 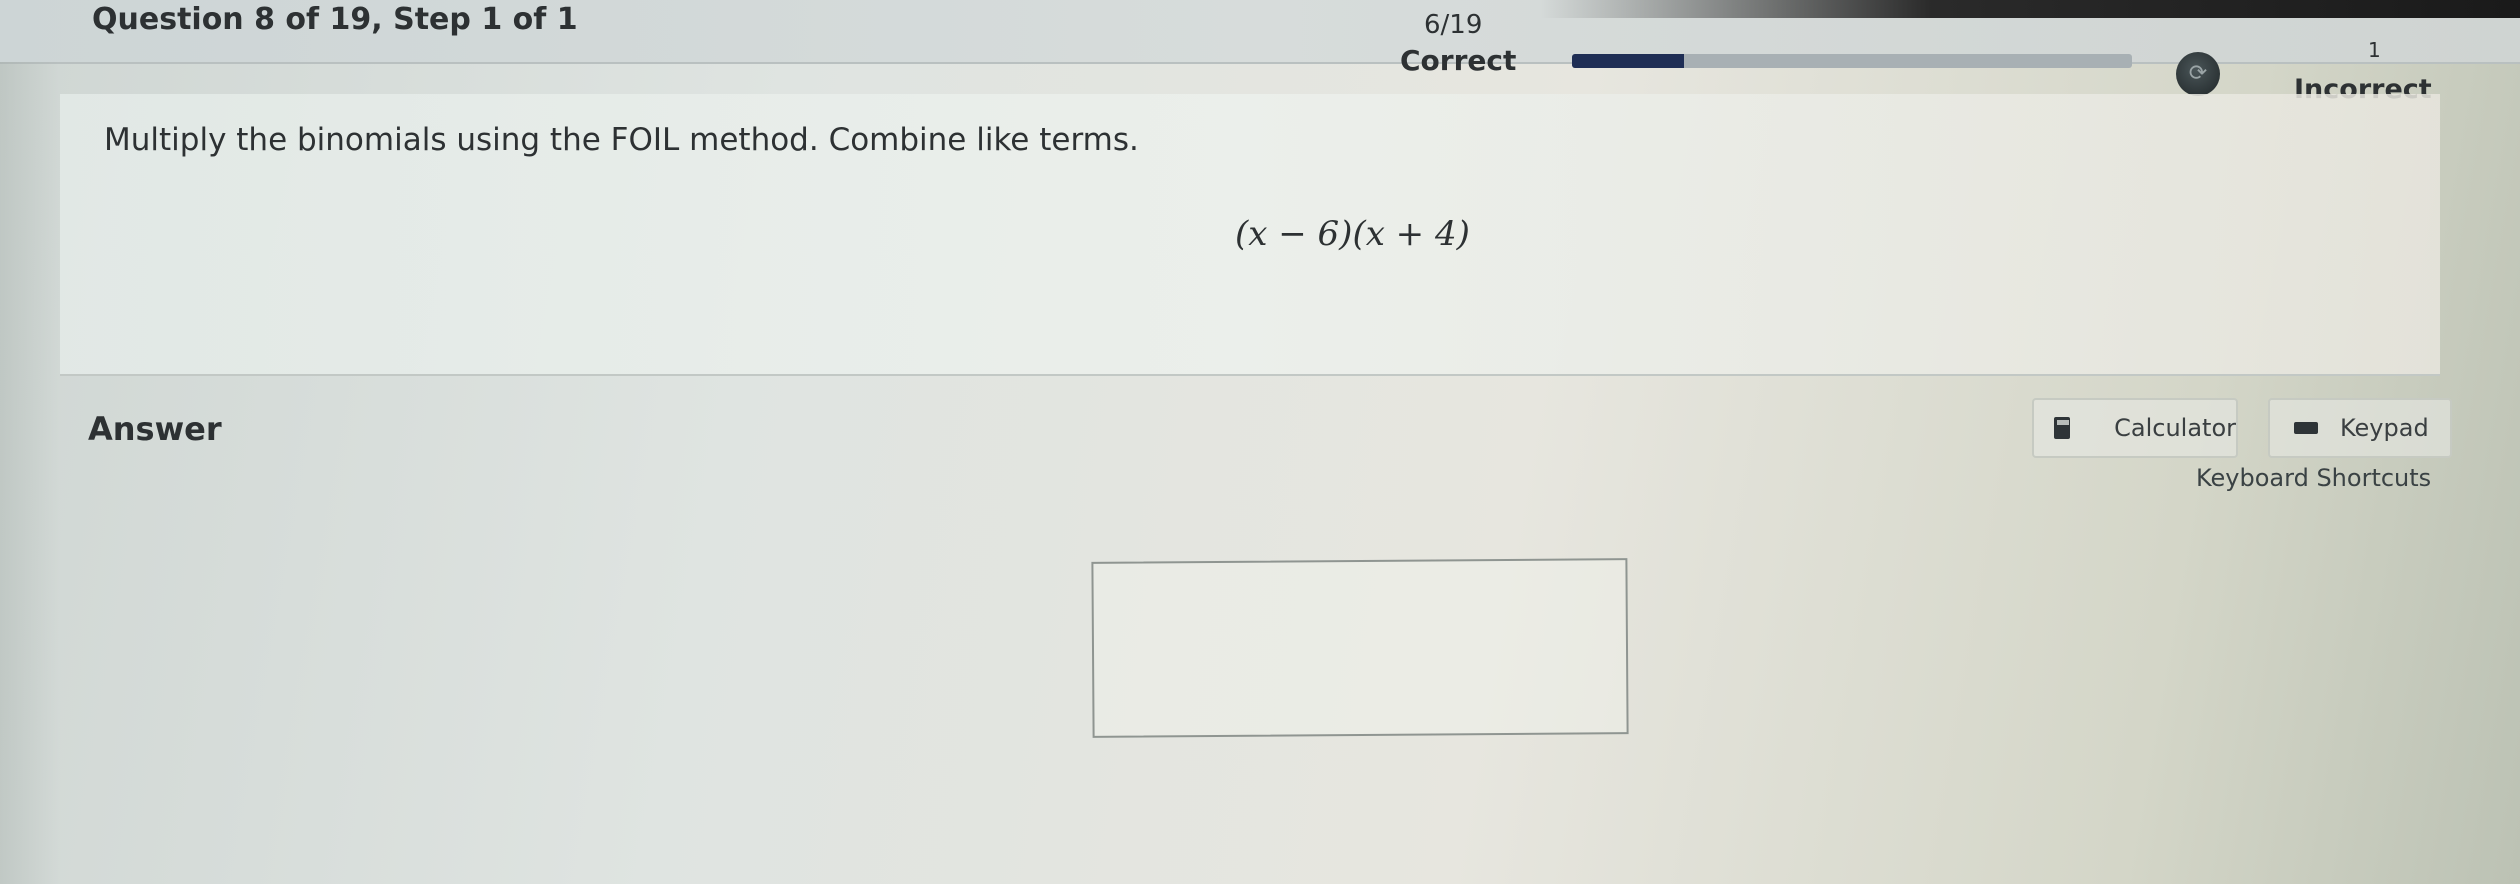 What do you see at coordinates (2313, 478) in the screenshot?
I see `keyboard-shortcuts-link: Keyboard Shortcuts` at bounding box center [2313, 478].